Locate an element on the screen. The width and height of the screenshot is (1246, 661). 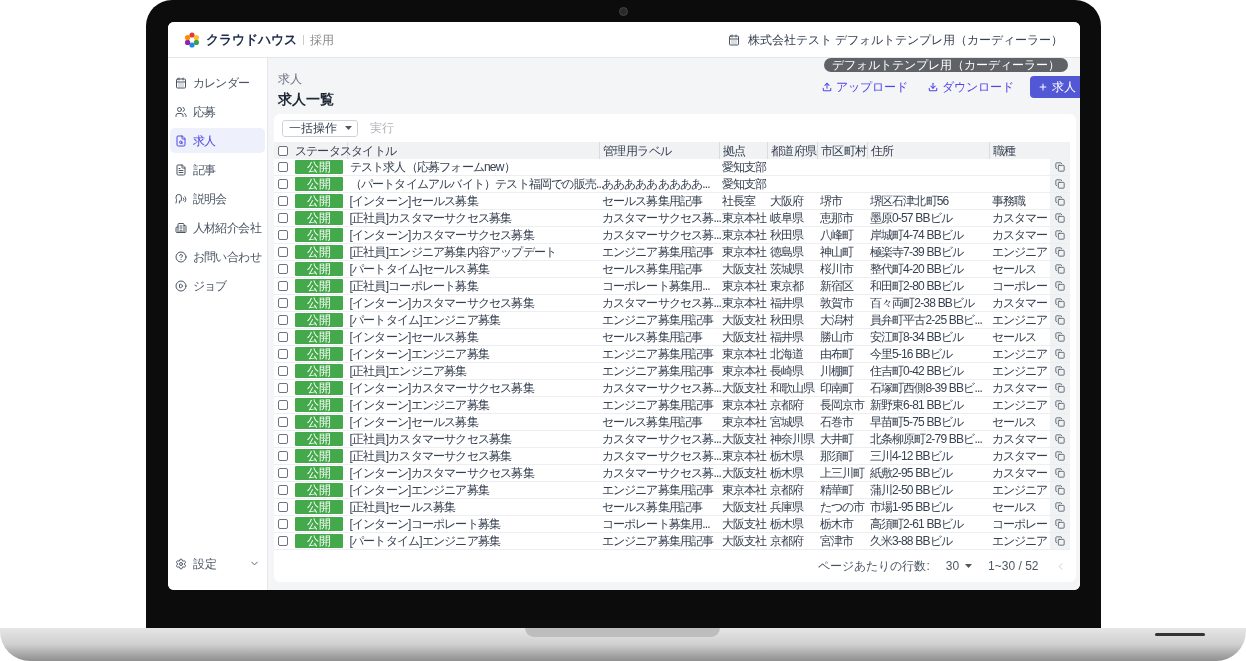
sidebar-item: お問い合わせ is located at coordinates (217, 256).